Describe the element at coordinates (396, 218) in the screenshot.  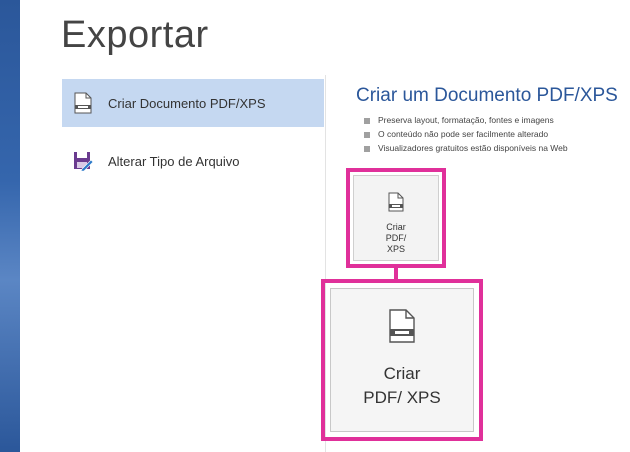
I see `create-pdf-xps-button: Criar PDF/ XPS` at that location.